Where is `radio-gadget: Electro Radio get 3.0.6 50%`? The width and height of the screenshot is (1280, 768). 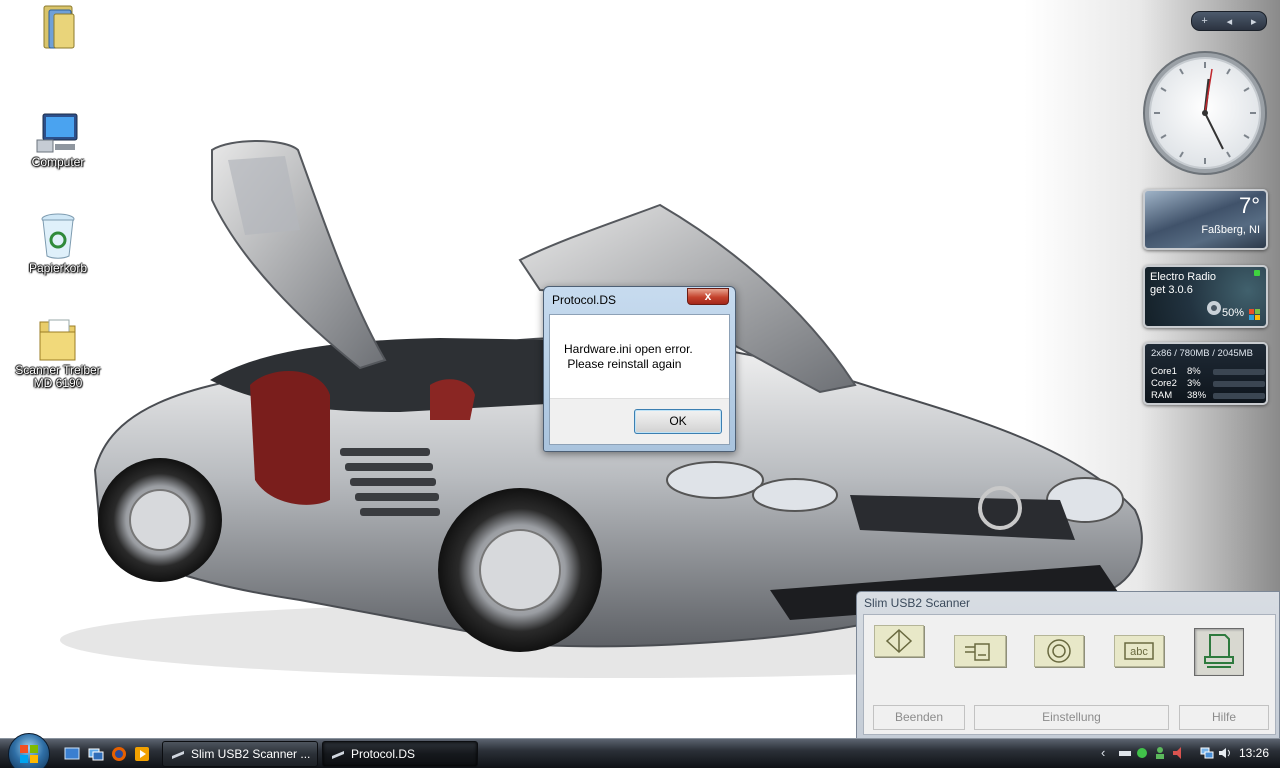 radio-gadget: Electro Radio get 3.0.6 50% is located at coordinates (1205, 296).